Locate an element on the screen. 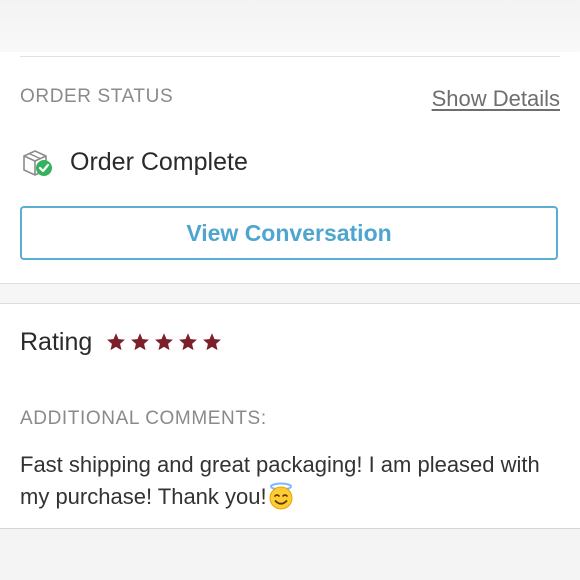 This screenshot has width=580, height=580. rating-stars is located at coordinates (164, 342).